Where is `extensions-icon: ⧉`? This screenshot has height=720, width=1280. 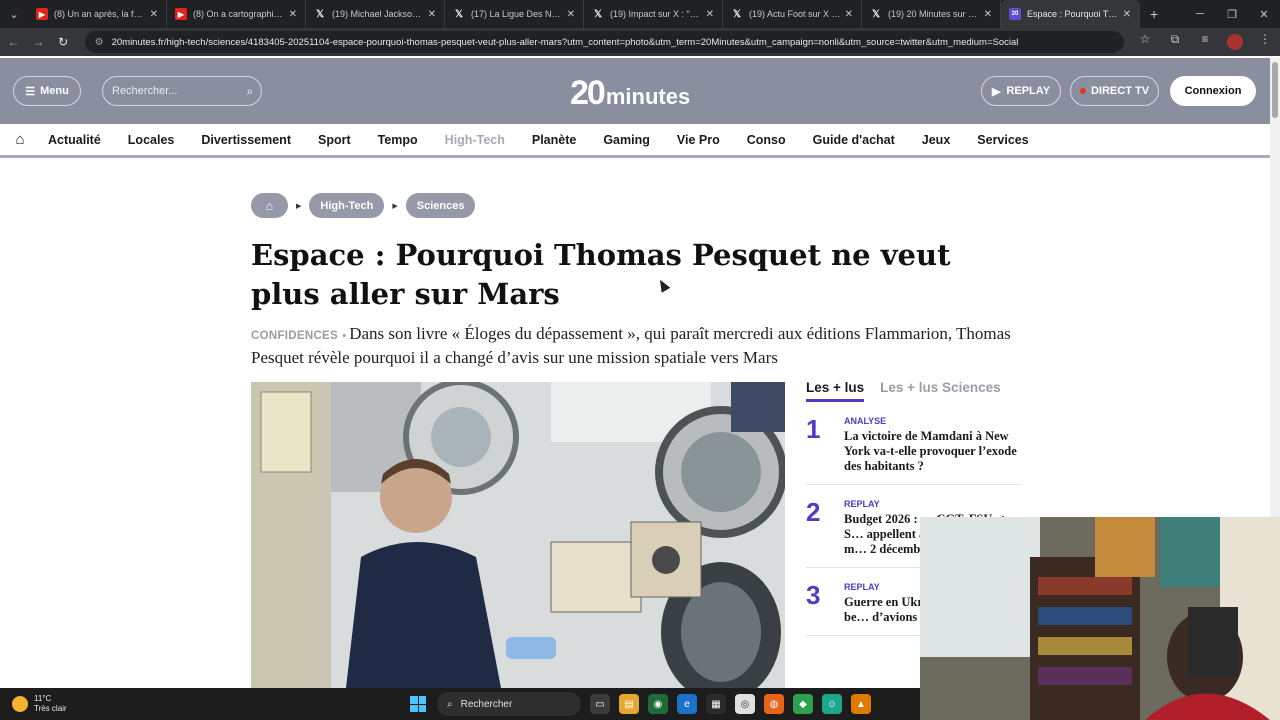
extensions-icon: ⧉ is located at coordinates (1175, 42).